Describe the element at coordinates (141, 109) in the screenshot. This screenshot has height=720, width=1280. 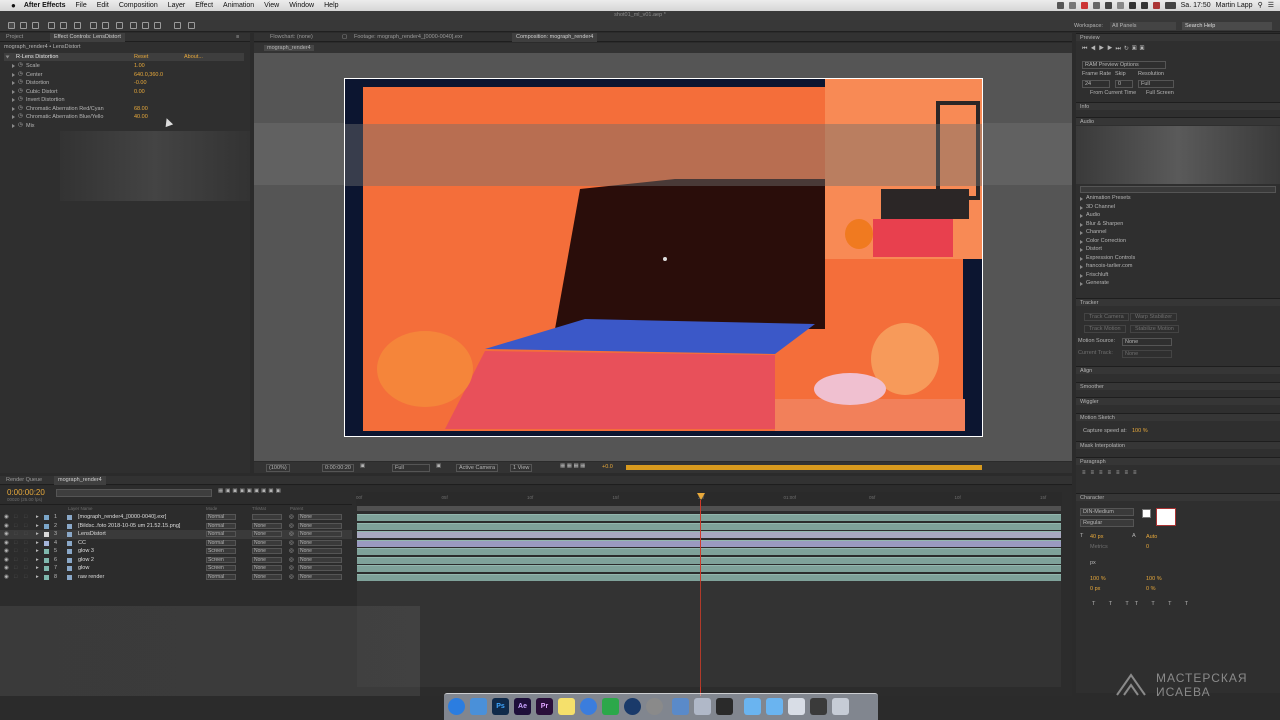
I see `property-value: 68.00` at that location.